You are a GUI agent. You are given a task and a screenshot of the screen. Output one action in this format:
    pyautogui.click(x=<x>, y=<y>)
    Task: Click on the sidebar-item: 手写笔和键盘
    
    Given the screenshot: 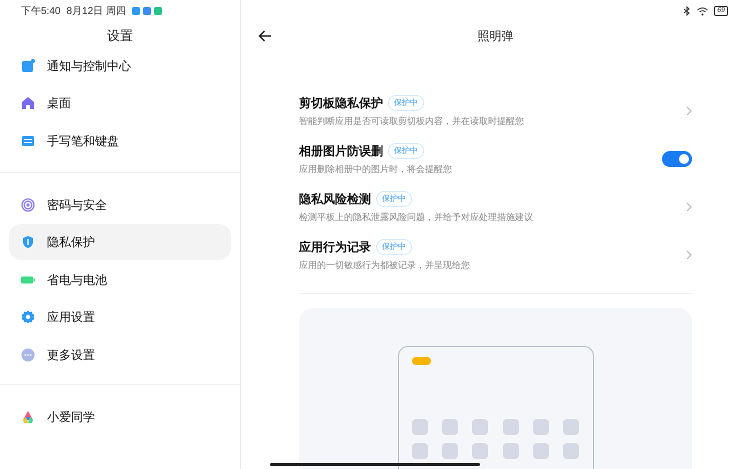 What is the action you would take?
    pyautogui.click(x=120, y=140)
    